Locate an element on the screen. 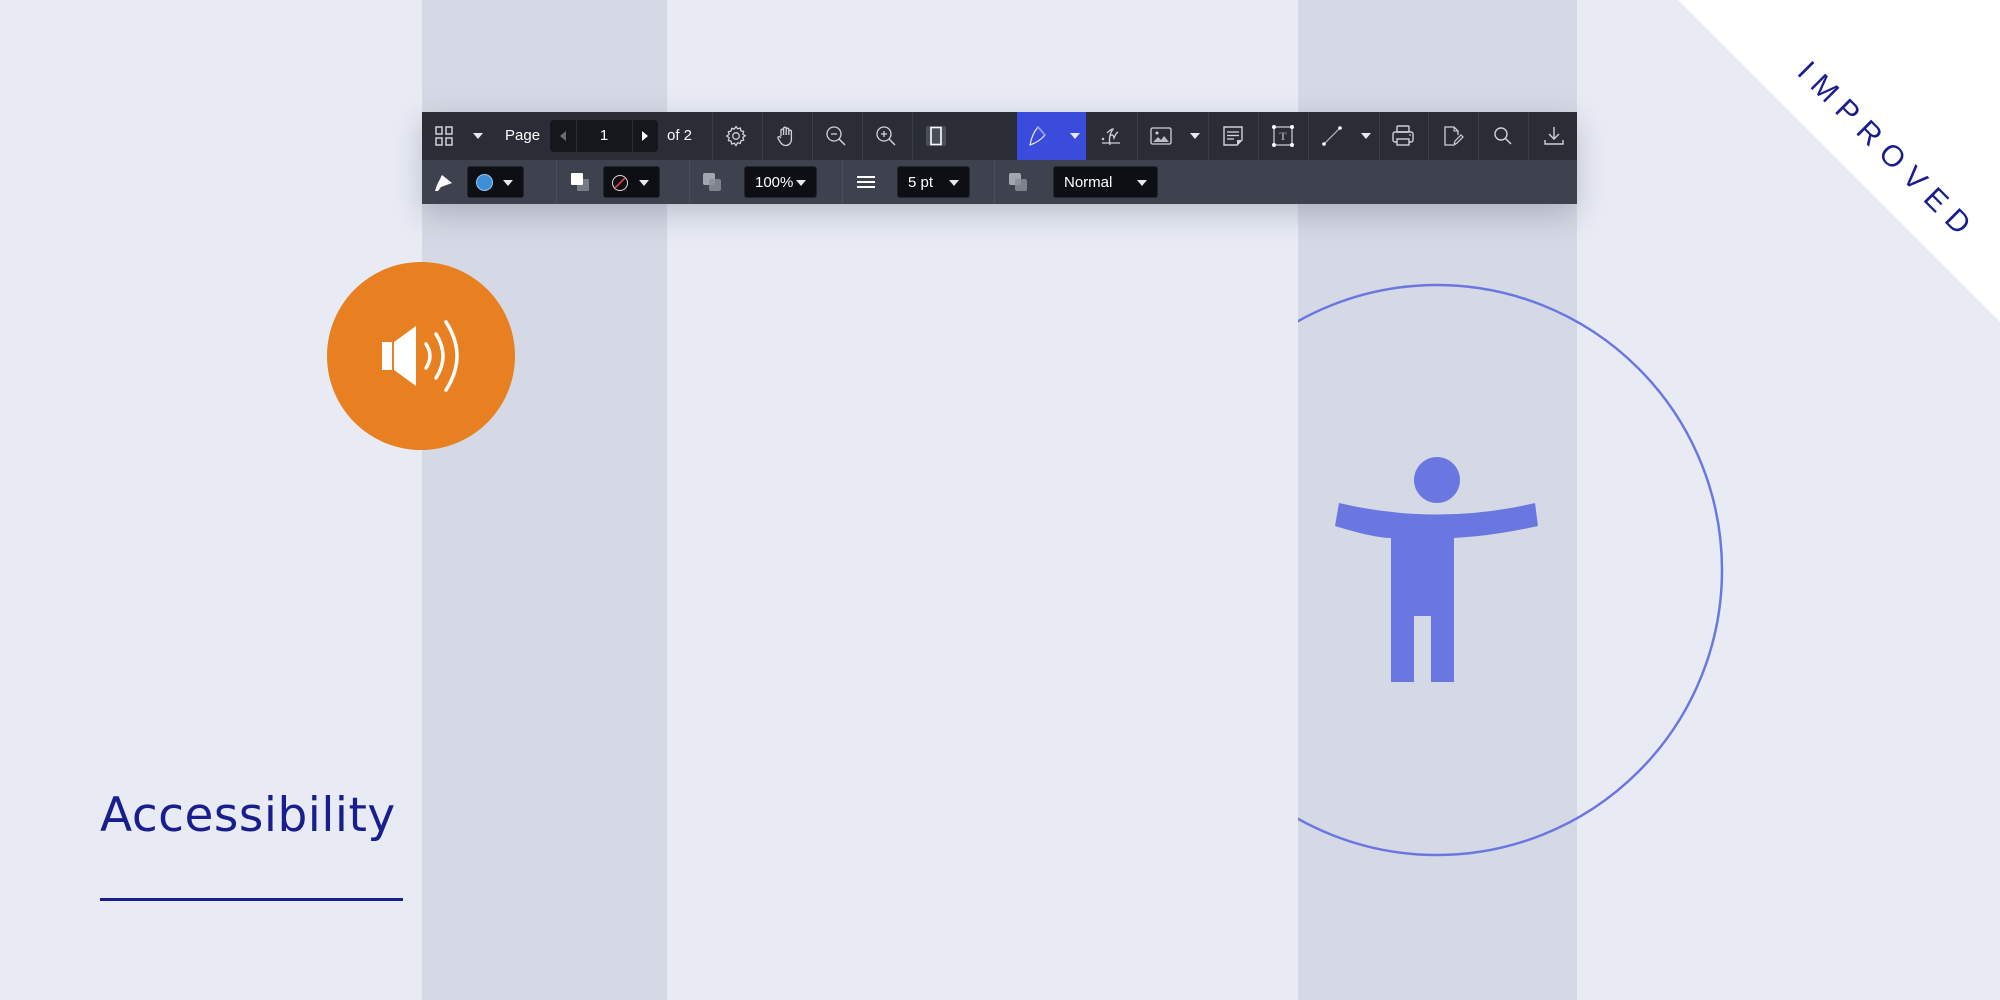 The image size is (2000, 1000). zoom-in-button is located at coordinates (886, 136).